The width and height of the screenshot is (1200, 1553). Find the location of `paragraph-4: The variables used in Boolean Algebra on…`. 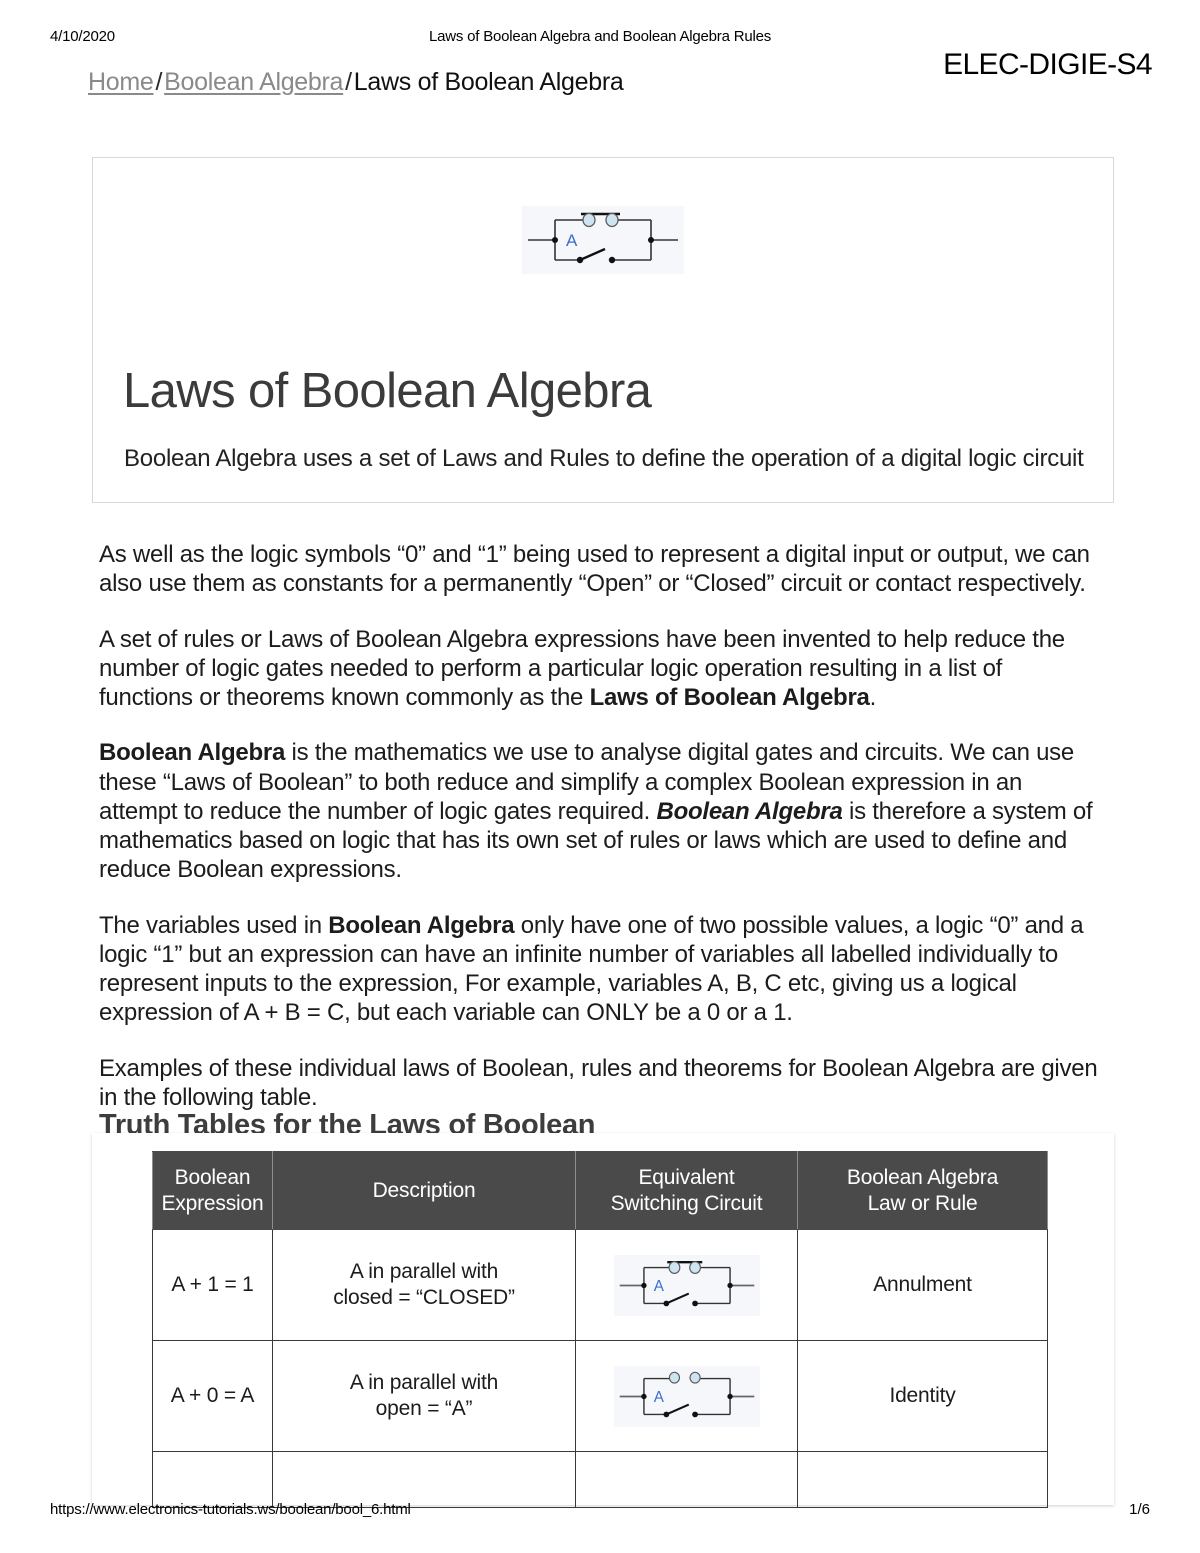

paragraph-4: The variables used in Boolean Algebra on… is located at coordinates (599, 969).